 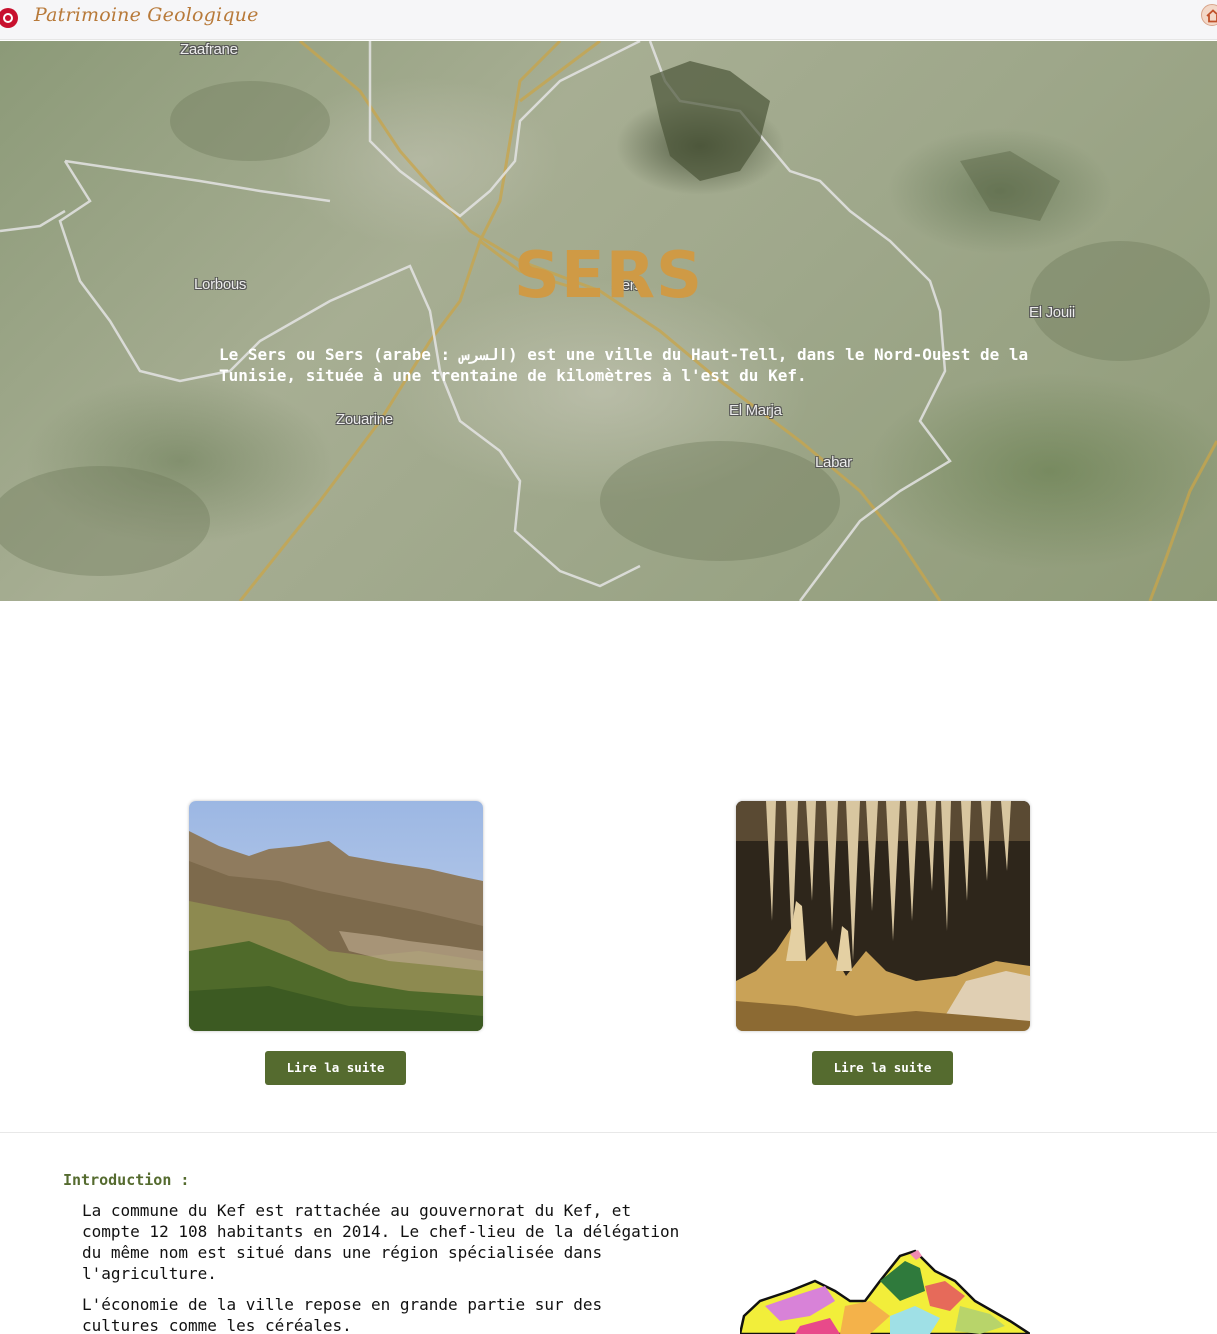 I want to click on mountain-card-image, so click(x=336, y=916).